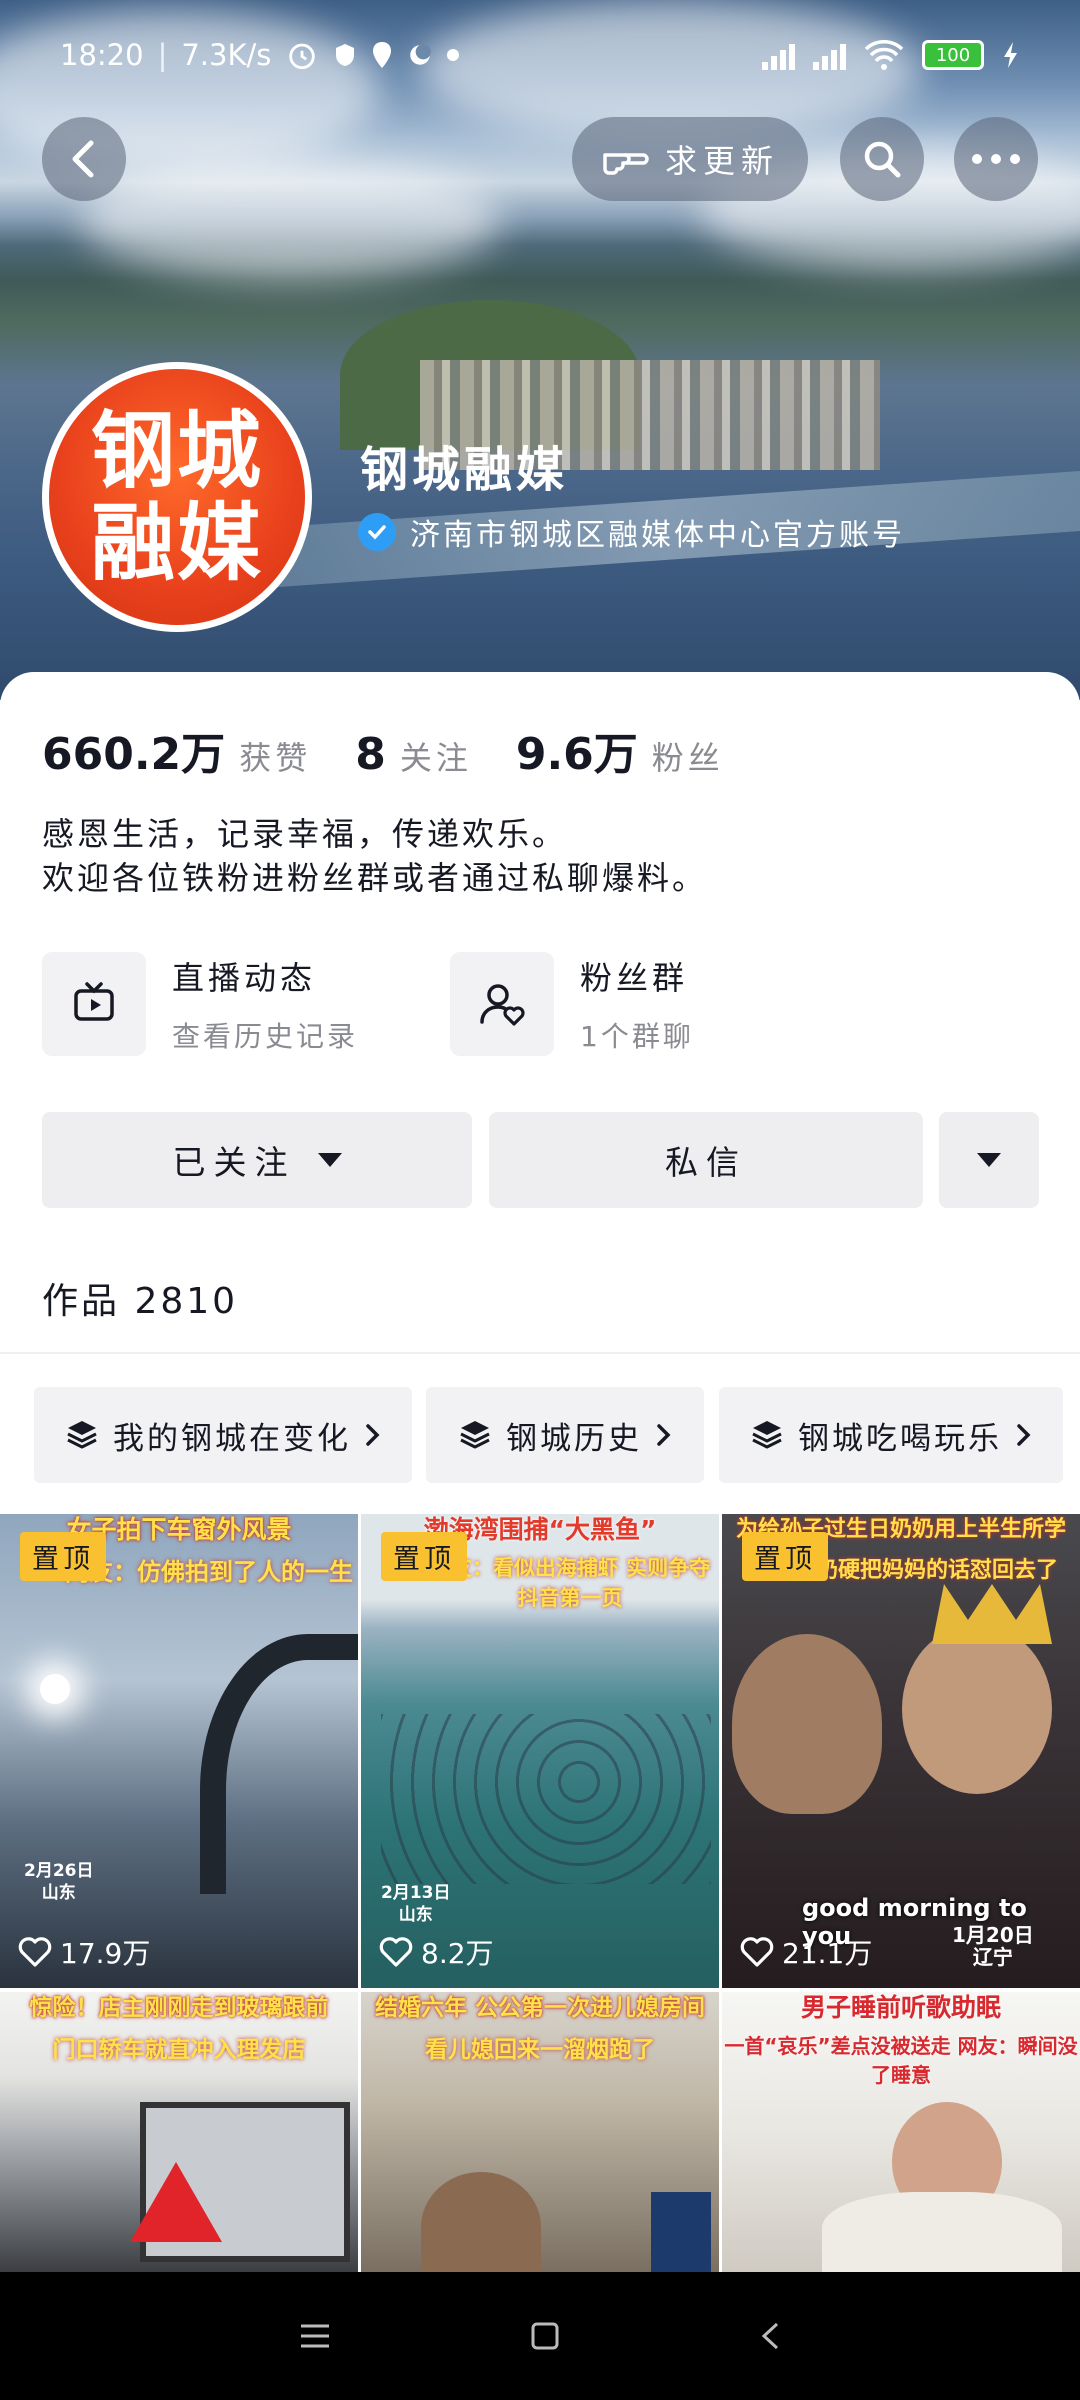 The height and width of the screenshot is (2400, 1080). I want to click on video-caption: 结婚六年 公公第一次进儿媳房间, so click(539, 2008).